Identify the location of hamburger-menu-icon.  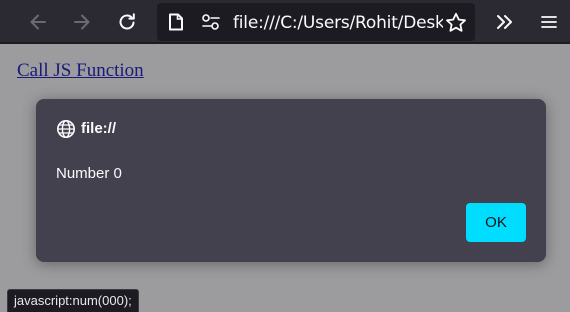
(549, 22).